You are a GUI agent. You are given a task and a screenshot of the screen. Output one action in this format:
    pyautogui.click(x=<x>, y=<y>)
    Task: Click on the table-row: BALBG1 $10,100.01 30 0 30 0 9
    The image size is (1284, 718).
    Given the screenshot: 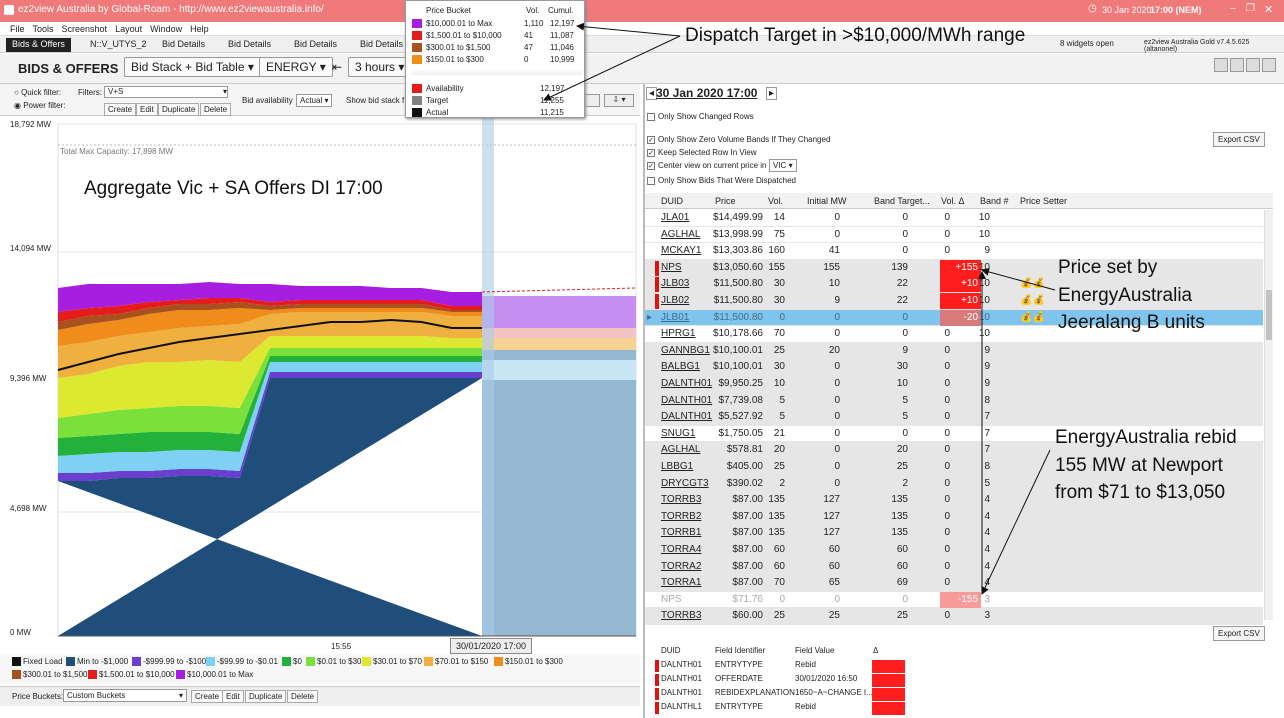 What is the action you would take?
    pyautogui.click(x=954, y=367)
    